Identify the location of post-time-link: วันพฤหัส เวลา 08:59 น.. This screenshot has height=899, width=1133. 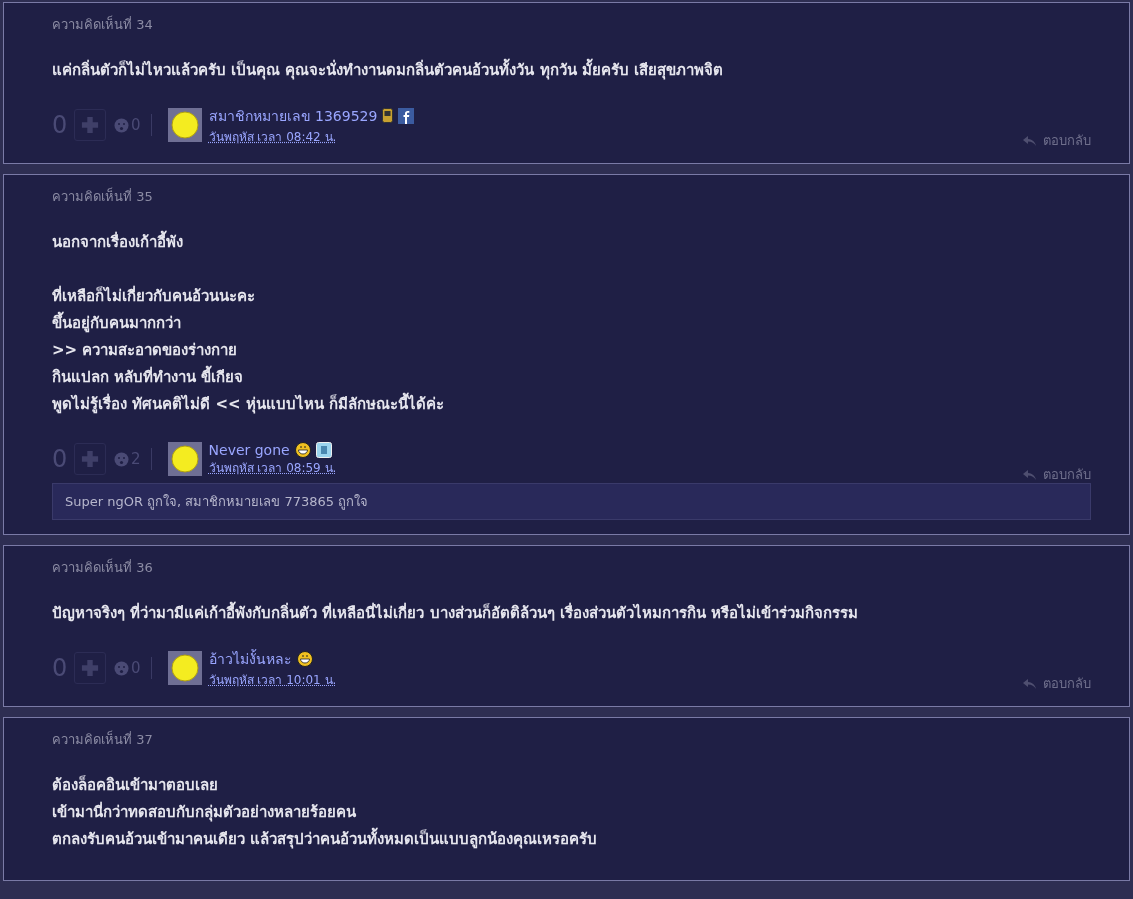
(272, 467).